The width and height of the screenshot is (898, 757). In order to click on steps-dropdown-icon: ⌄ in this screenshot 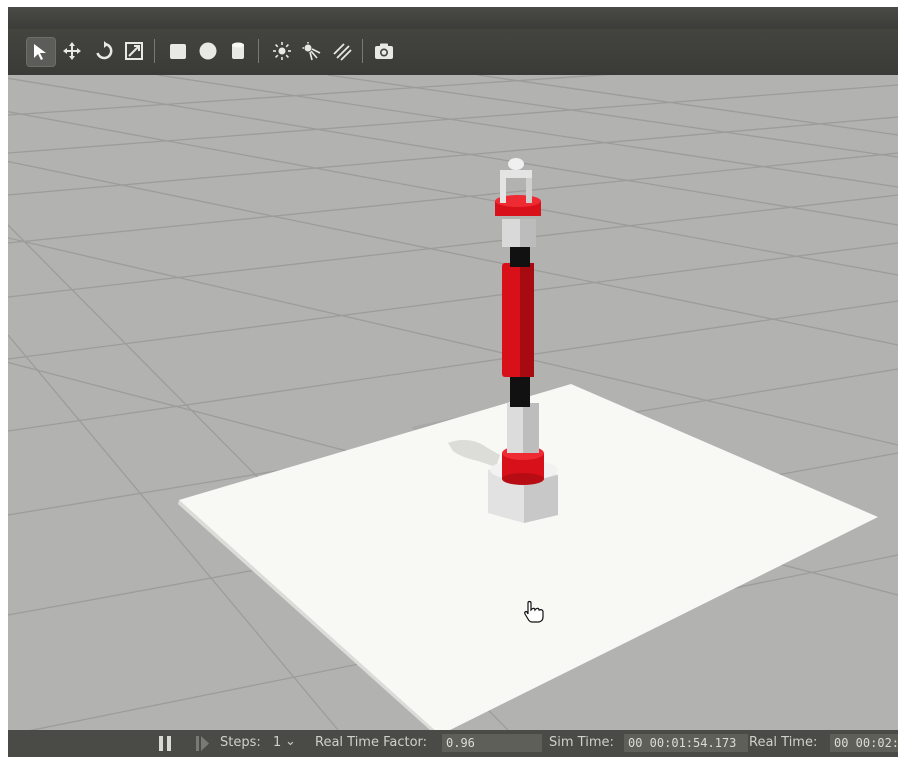, I will do `click(290, 741)`.